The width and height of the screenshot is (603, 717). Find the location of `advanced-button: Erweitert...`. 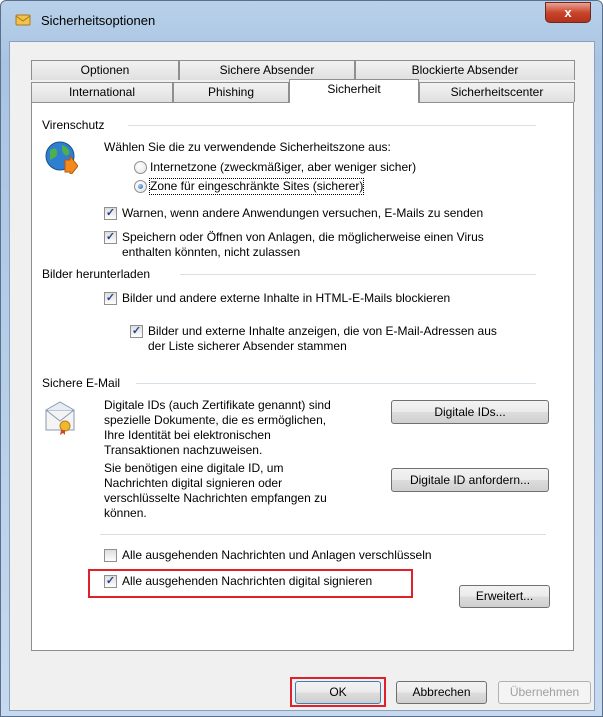

advanced-button: Erweitert... is located at coordinates (504, 596).